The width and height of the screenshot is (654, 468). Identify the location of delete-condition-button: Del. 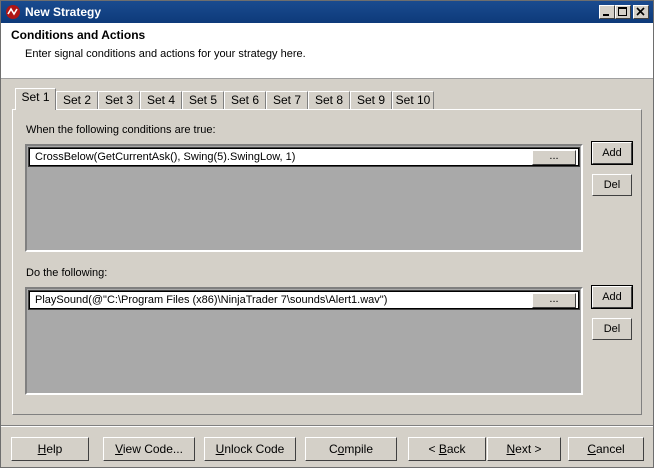
(612, 185).